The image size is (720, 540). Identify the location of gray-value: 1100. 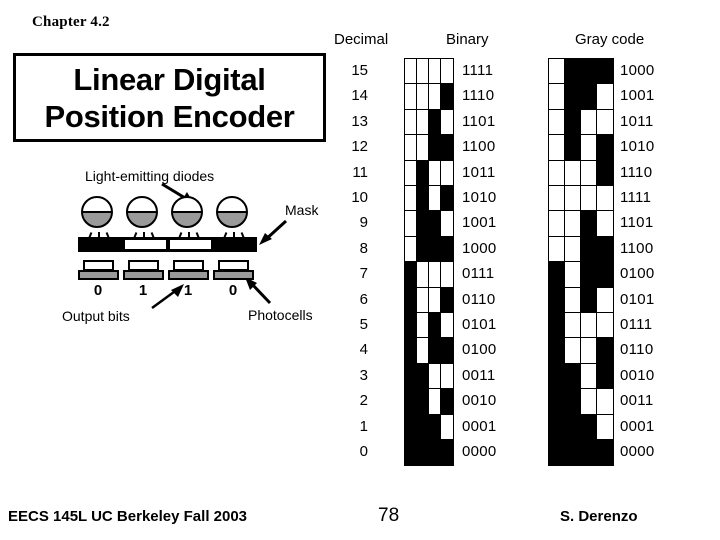
(637, 248).